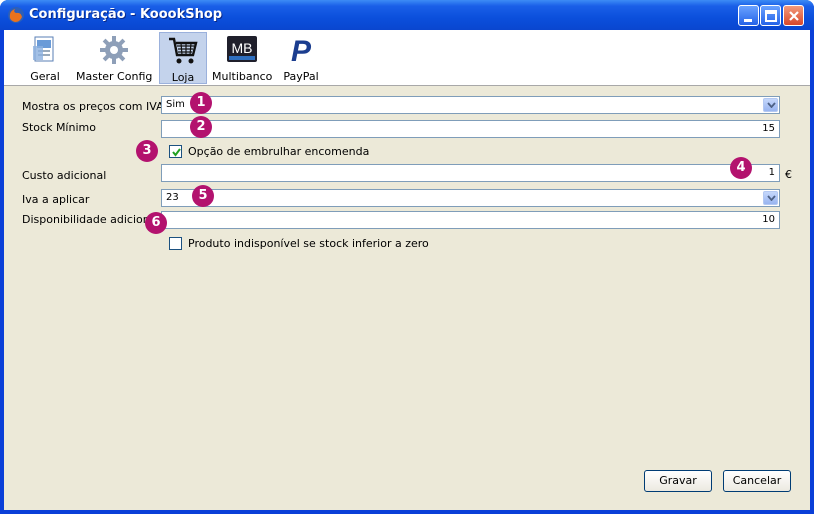 The height and width of the screenshot is (514, 814). I want to click on custo-adicional-value: 1, so click(771, 172).